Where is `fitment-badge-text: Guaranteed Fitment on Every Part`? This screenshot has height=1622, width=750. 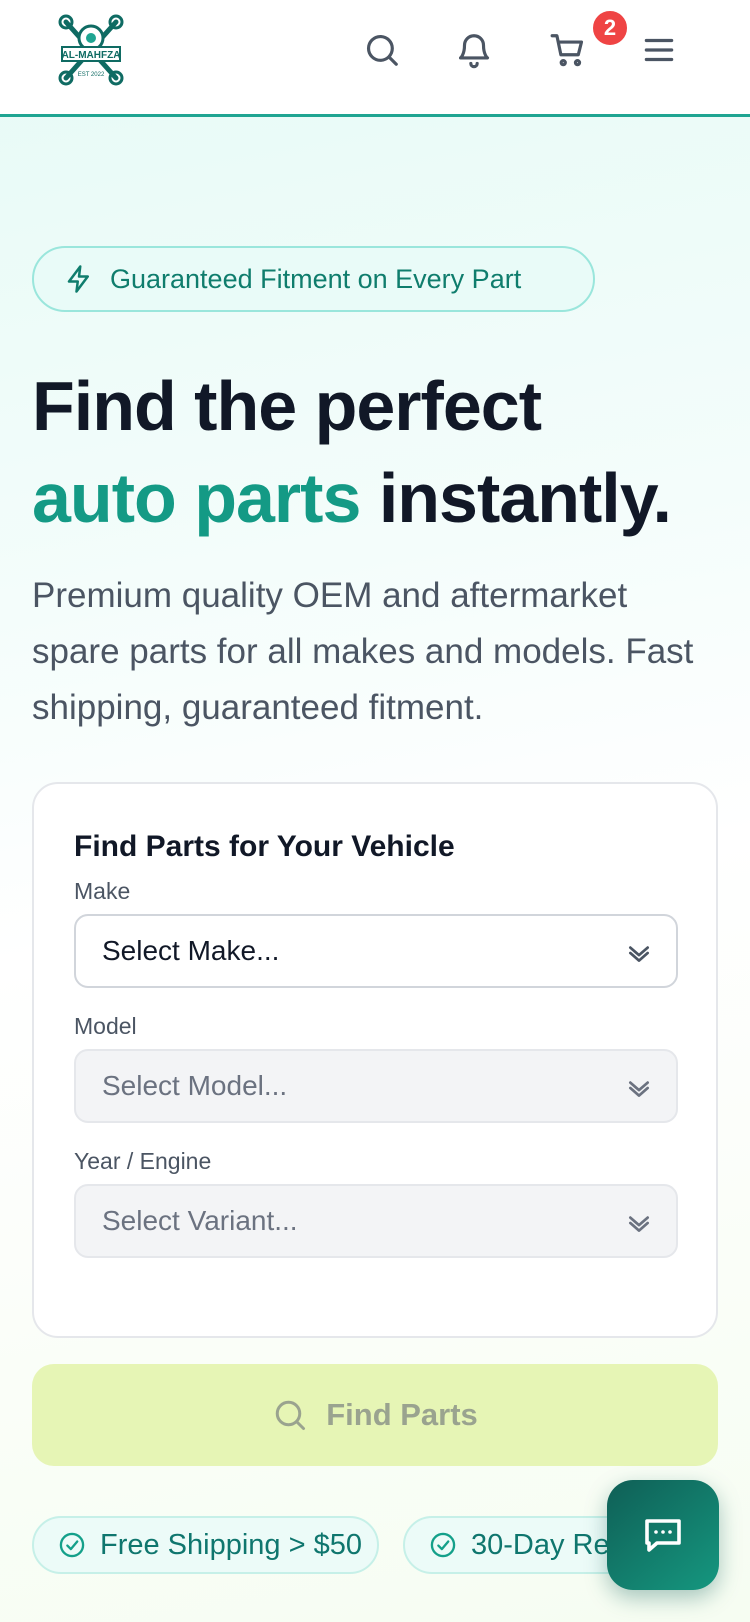
fitment-badge-text: Guaranteed Fitment on Every Part is located at coordinates (316, 278).